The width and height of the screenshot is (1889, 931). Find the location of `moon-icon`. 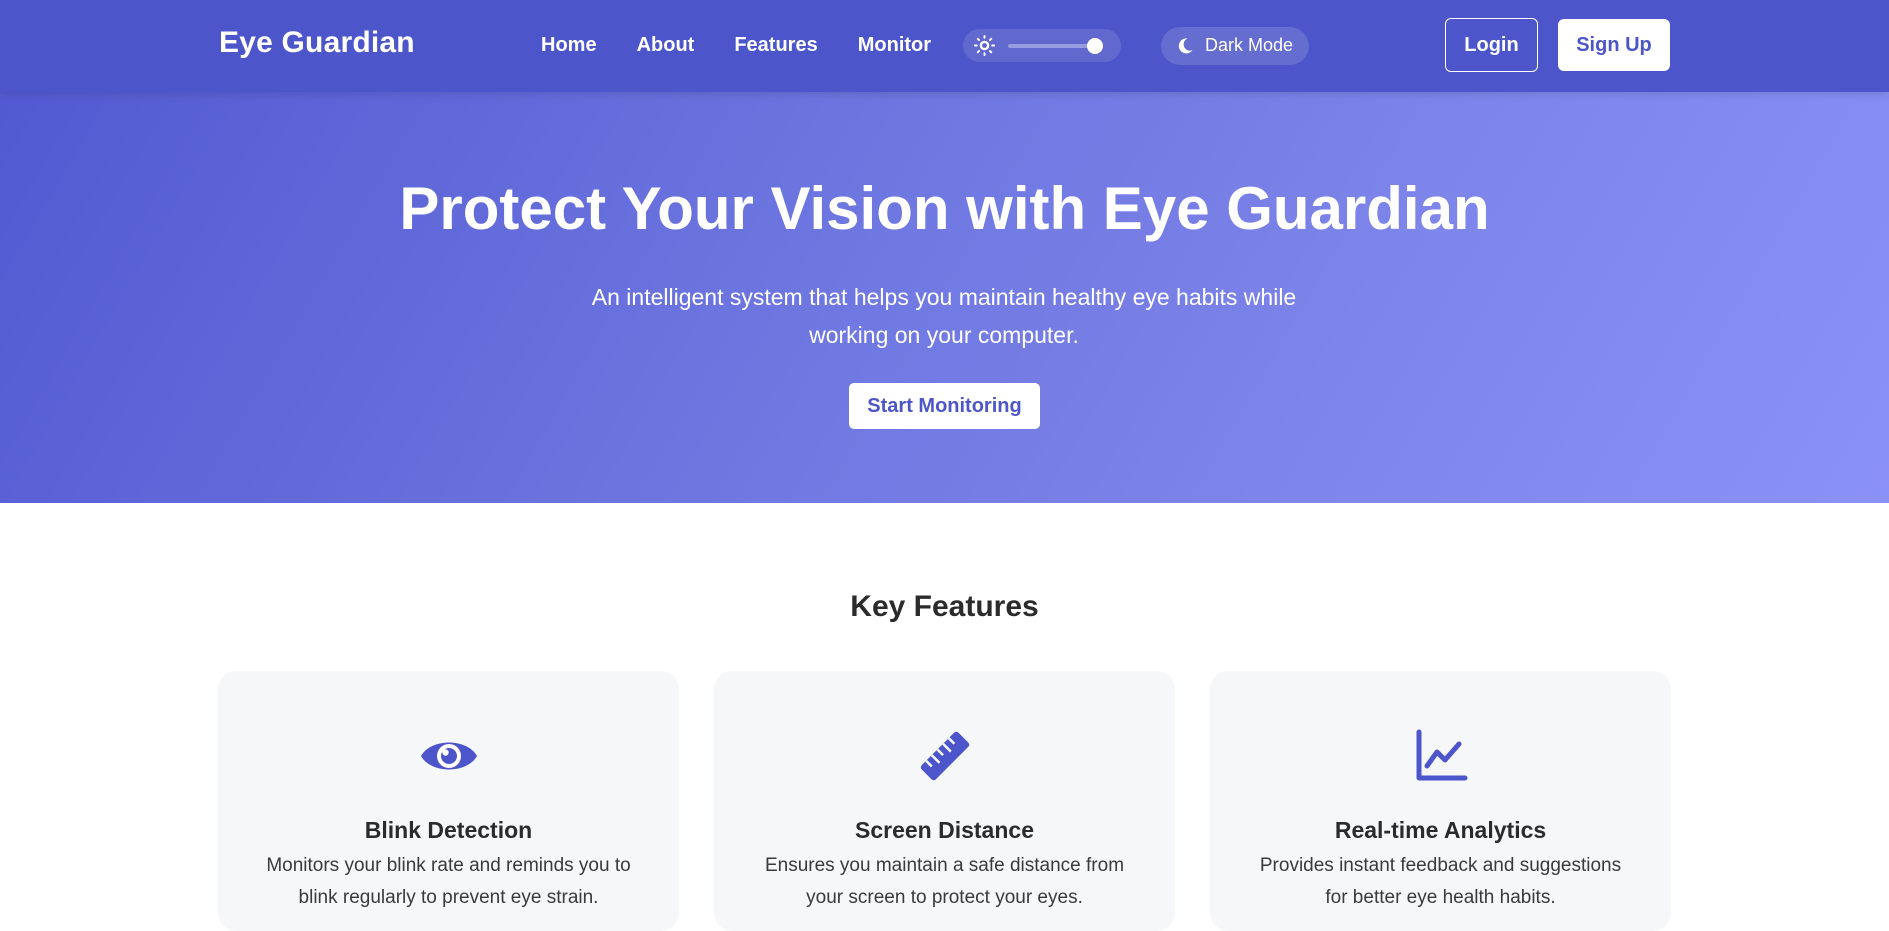

moon-icon is located at coordinates (1185, 46).